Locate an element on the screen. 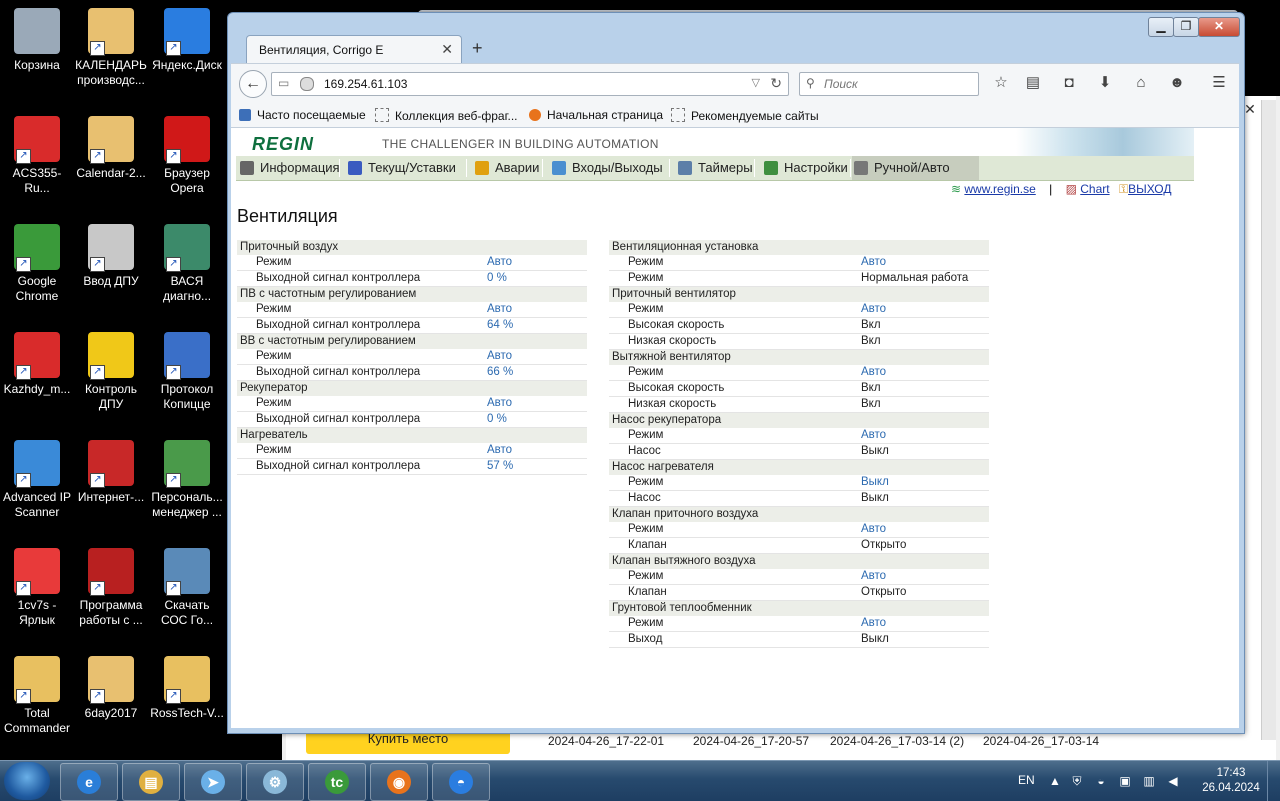 The width and height of the screenshot is (1280, 801). taskbar-app-button: ➤ is located at coordinates (213, 782).